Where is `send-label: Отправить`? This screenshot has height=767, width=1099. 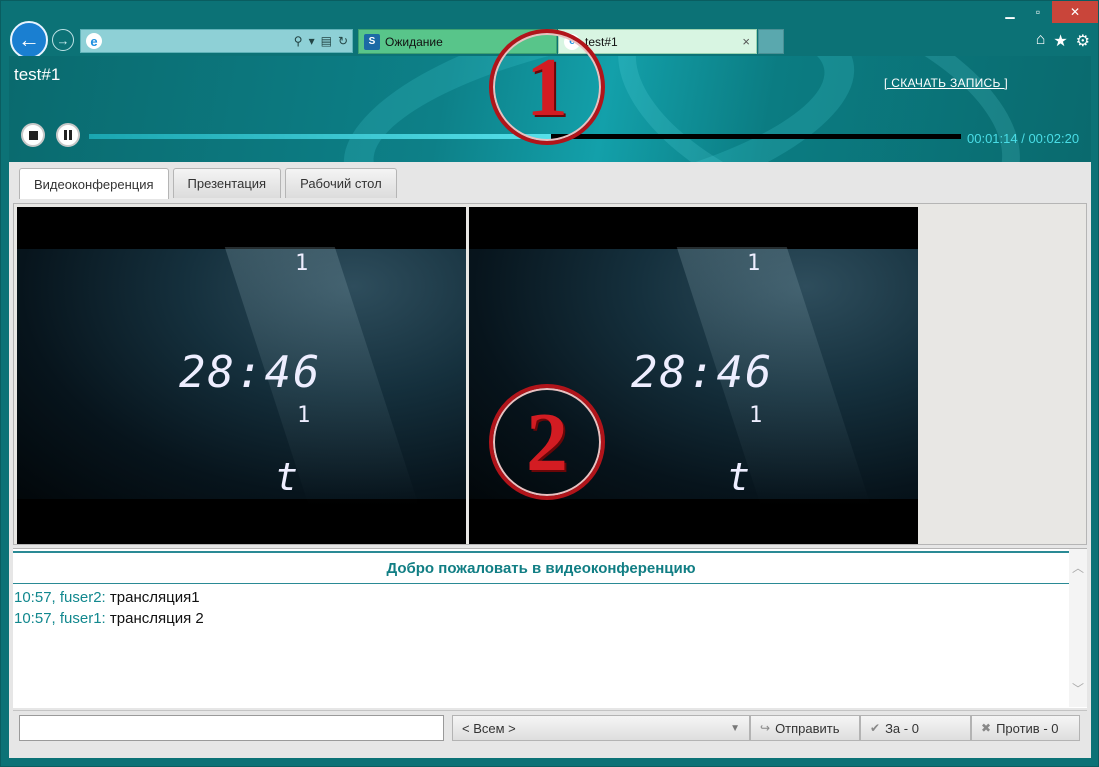
send-label: Отправить is located at coordinates (807, 728).